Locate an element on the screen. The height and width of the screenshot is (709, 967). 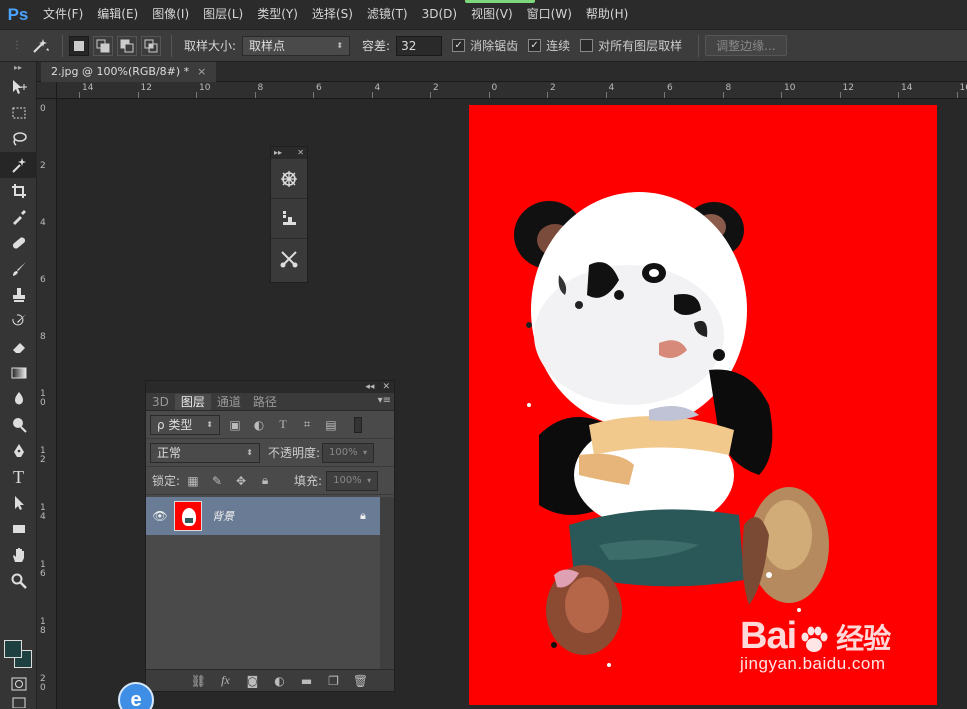
layers-scrollbar is located at coordinates (387, 583).